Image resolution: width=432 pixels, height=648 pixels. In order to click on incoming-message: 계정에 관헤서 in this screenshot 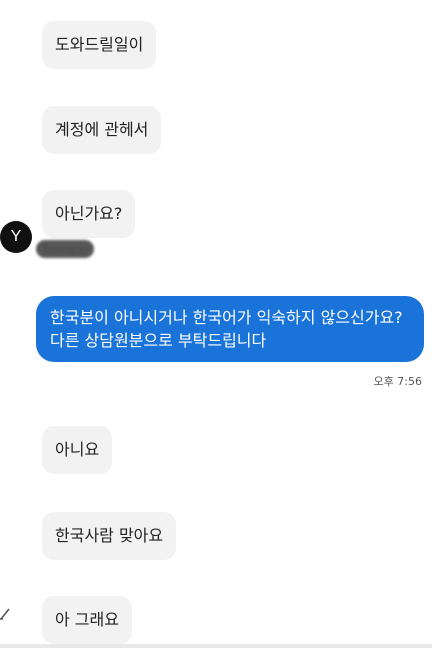, I will do `click(102, 130)`.